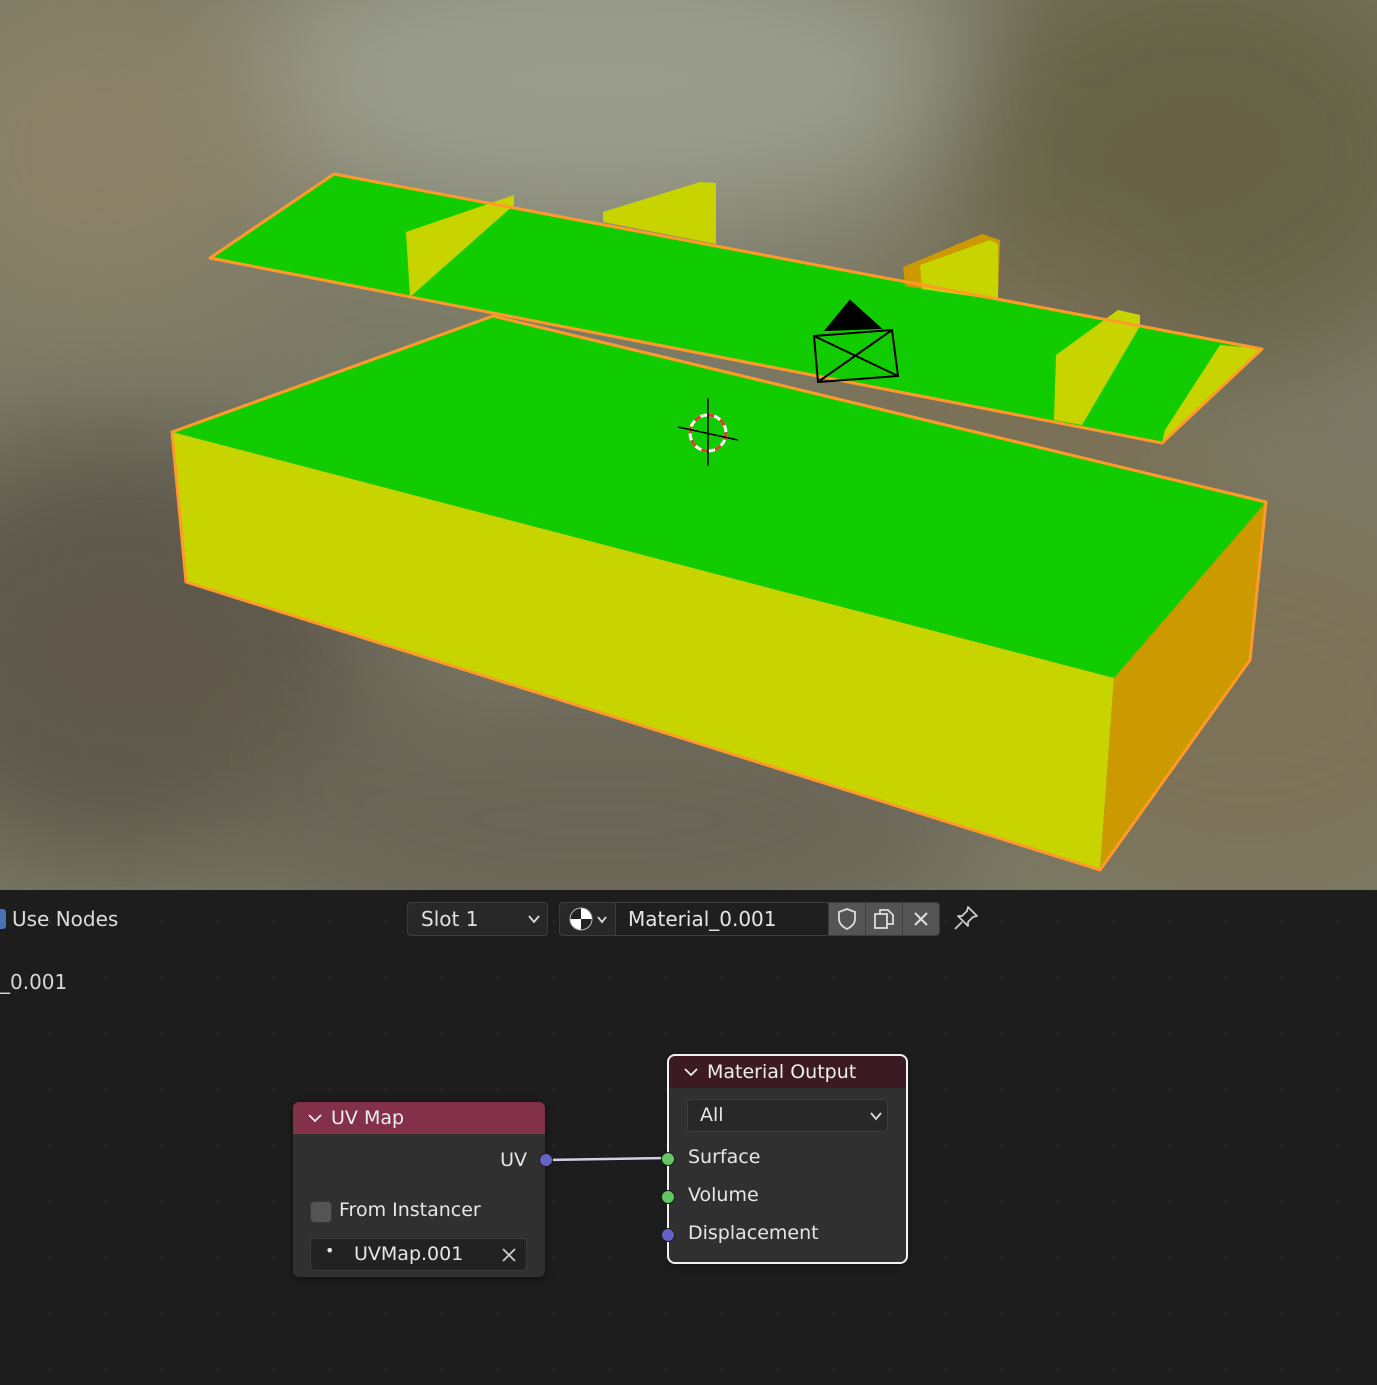 This screenshot has width=1377, height=1385. I want to click on material-output-node-title: Material Output, so click(782, 1072).